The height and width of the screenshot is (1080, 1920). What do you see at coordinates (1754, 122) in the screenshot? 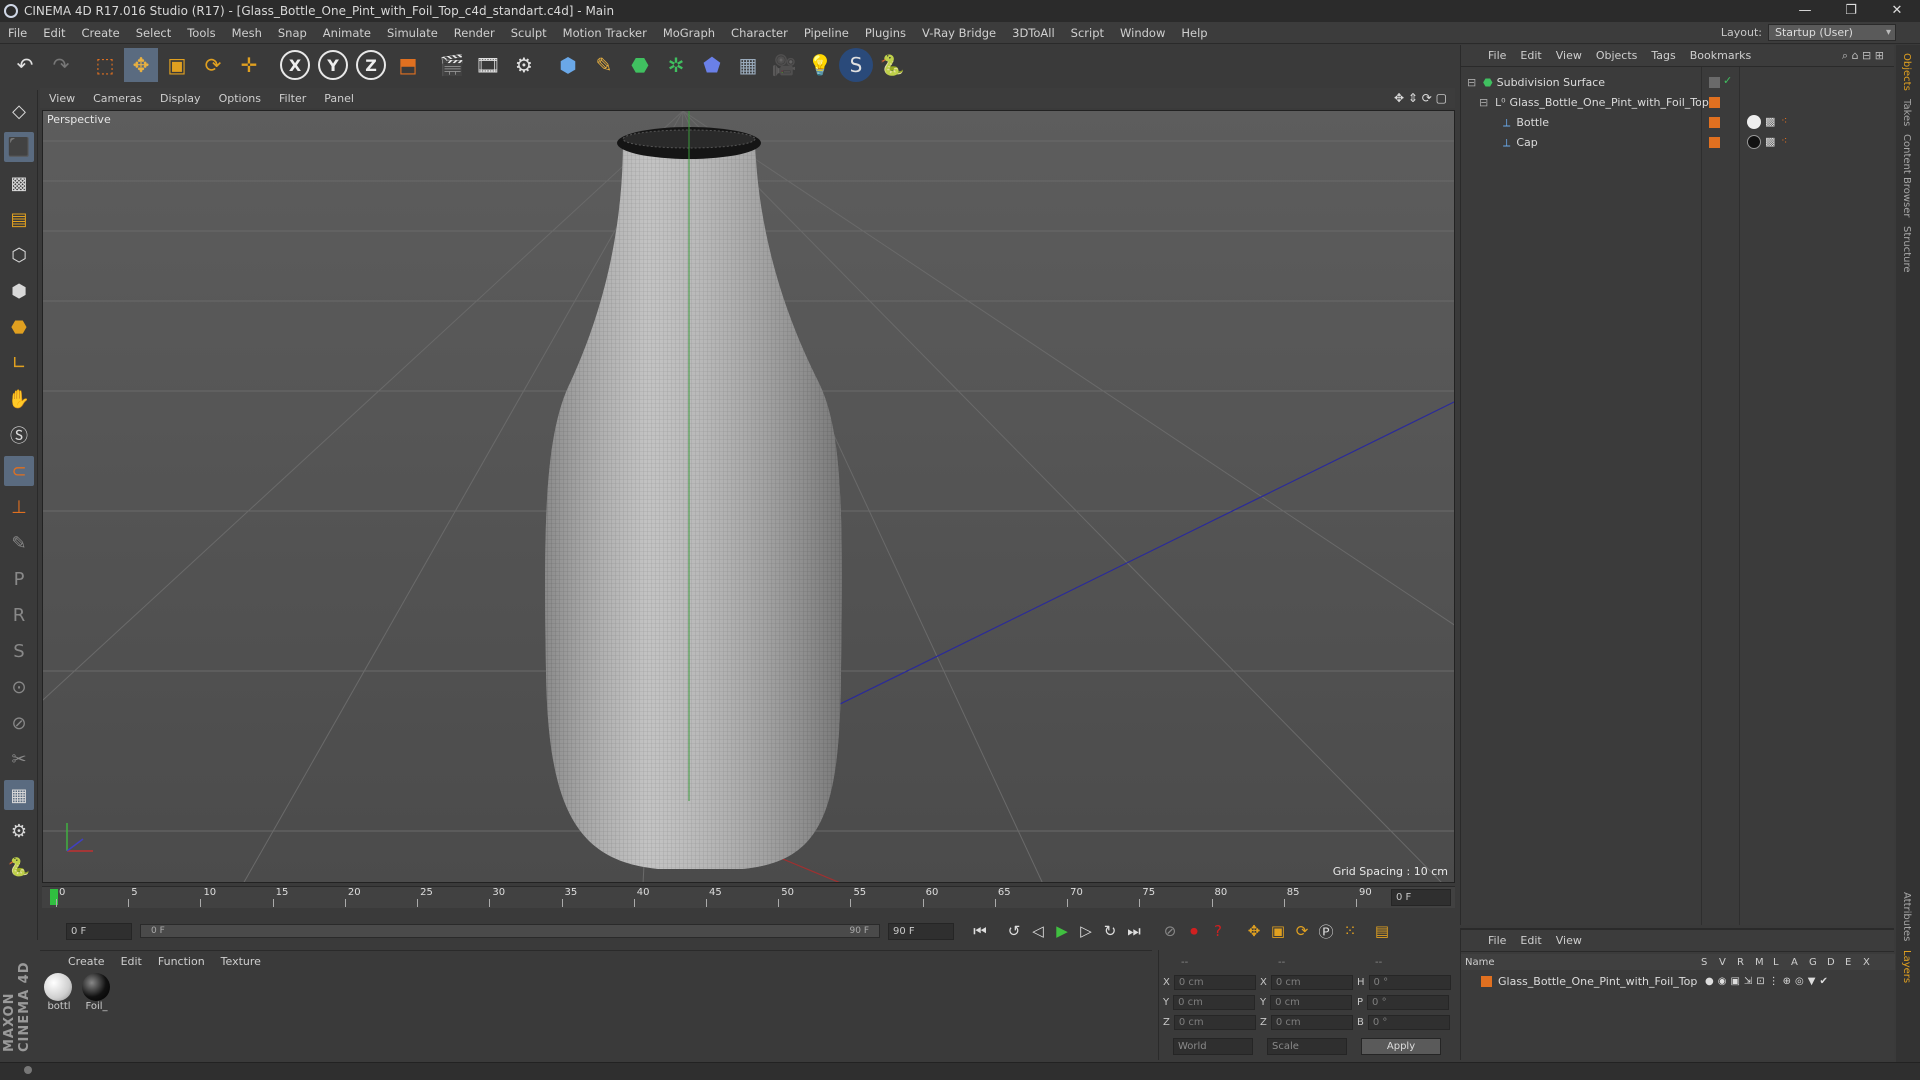
I see `material-tag-bottle` at bounding box center [1754, 122].